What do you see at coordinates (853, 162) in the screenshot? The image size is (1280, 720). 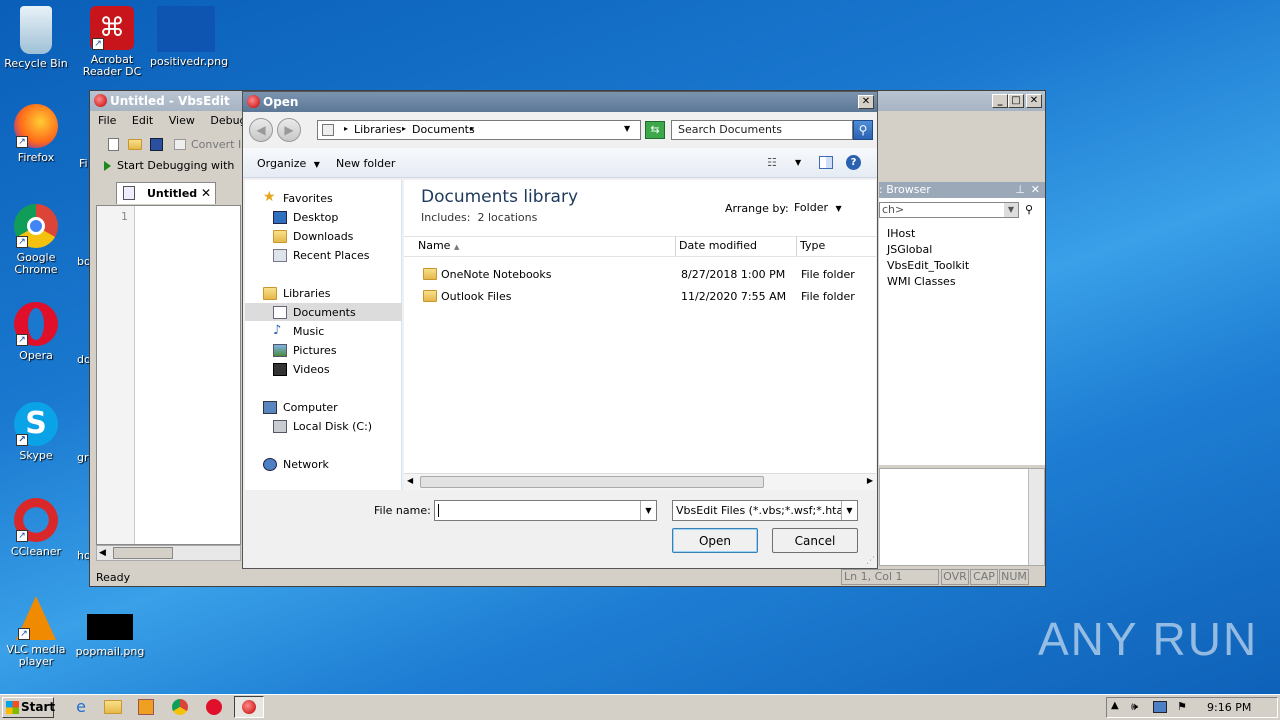 I see `help-icon: ?` at bounding box center [853, 162].